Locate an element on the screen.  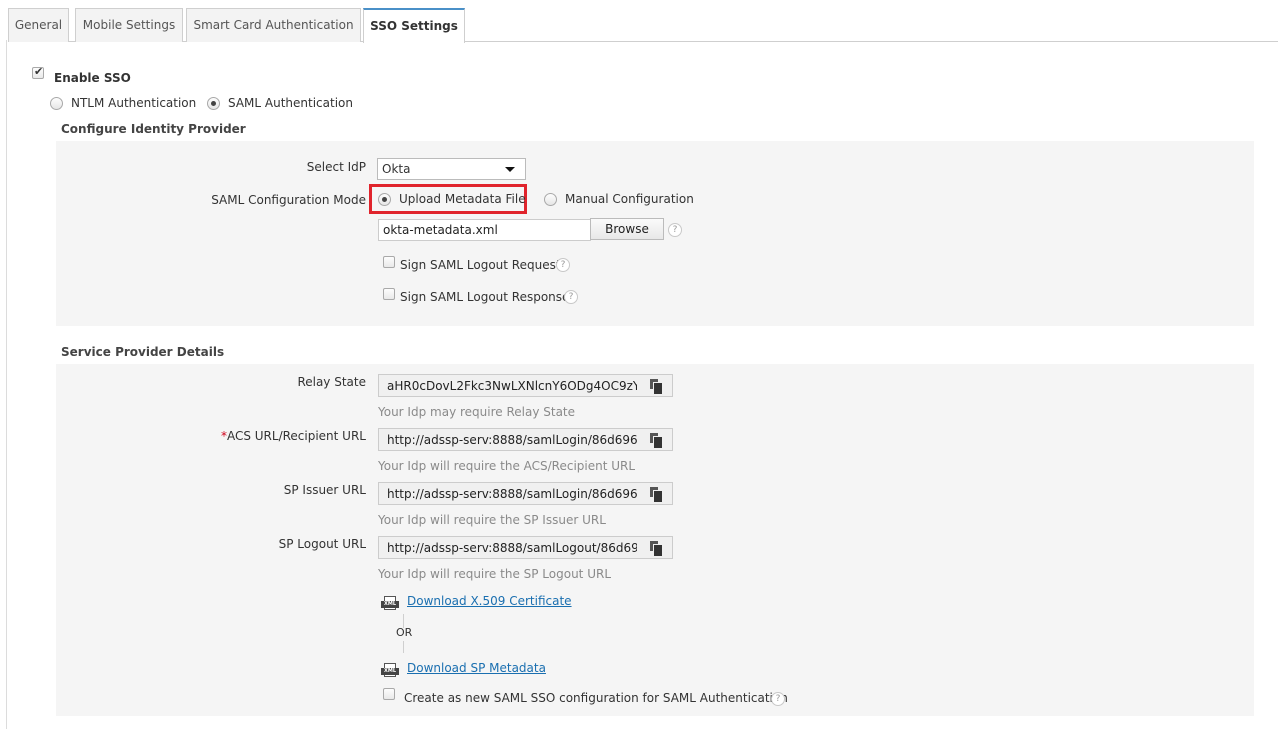
acs-url-label-text: ACS URL/Recipient URL is located at coordinates (296, 436).